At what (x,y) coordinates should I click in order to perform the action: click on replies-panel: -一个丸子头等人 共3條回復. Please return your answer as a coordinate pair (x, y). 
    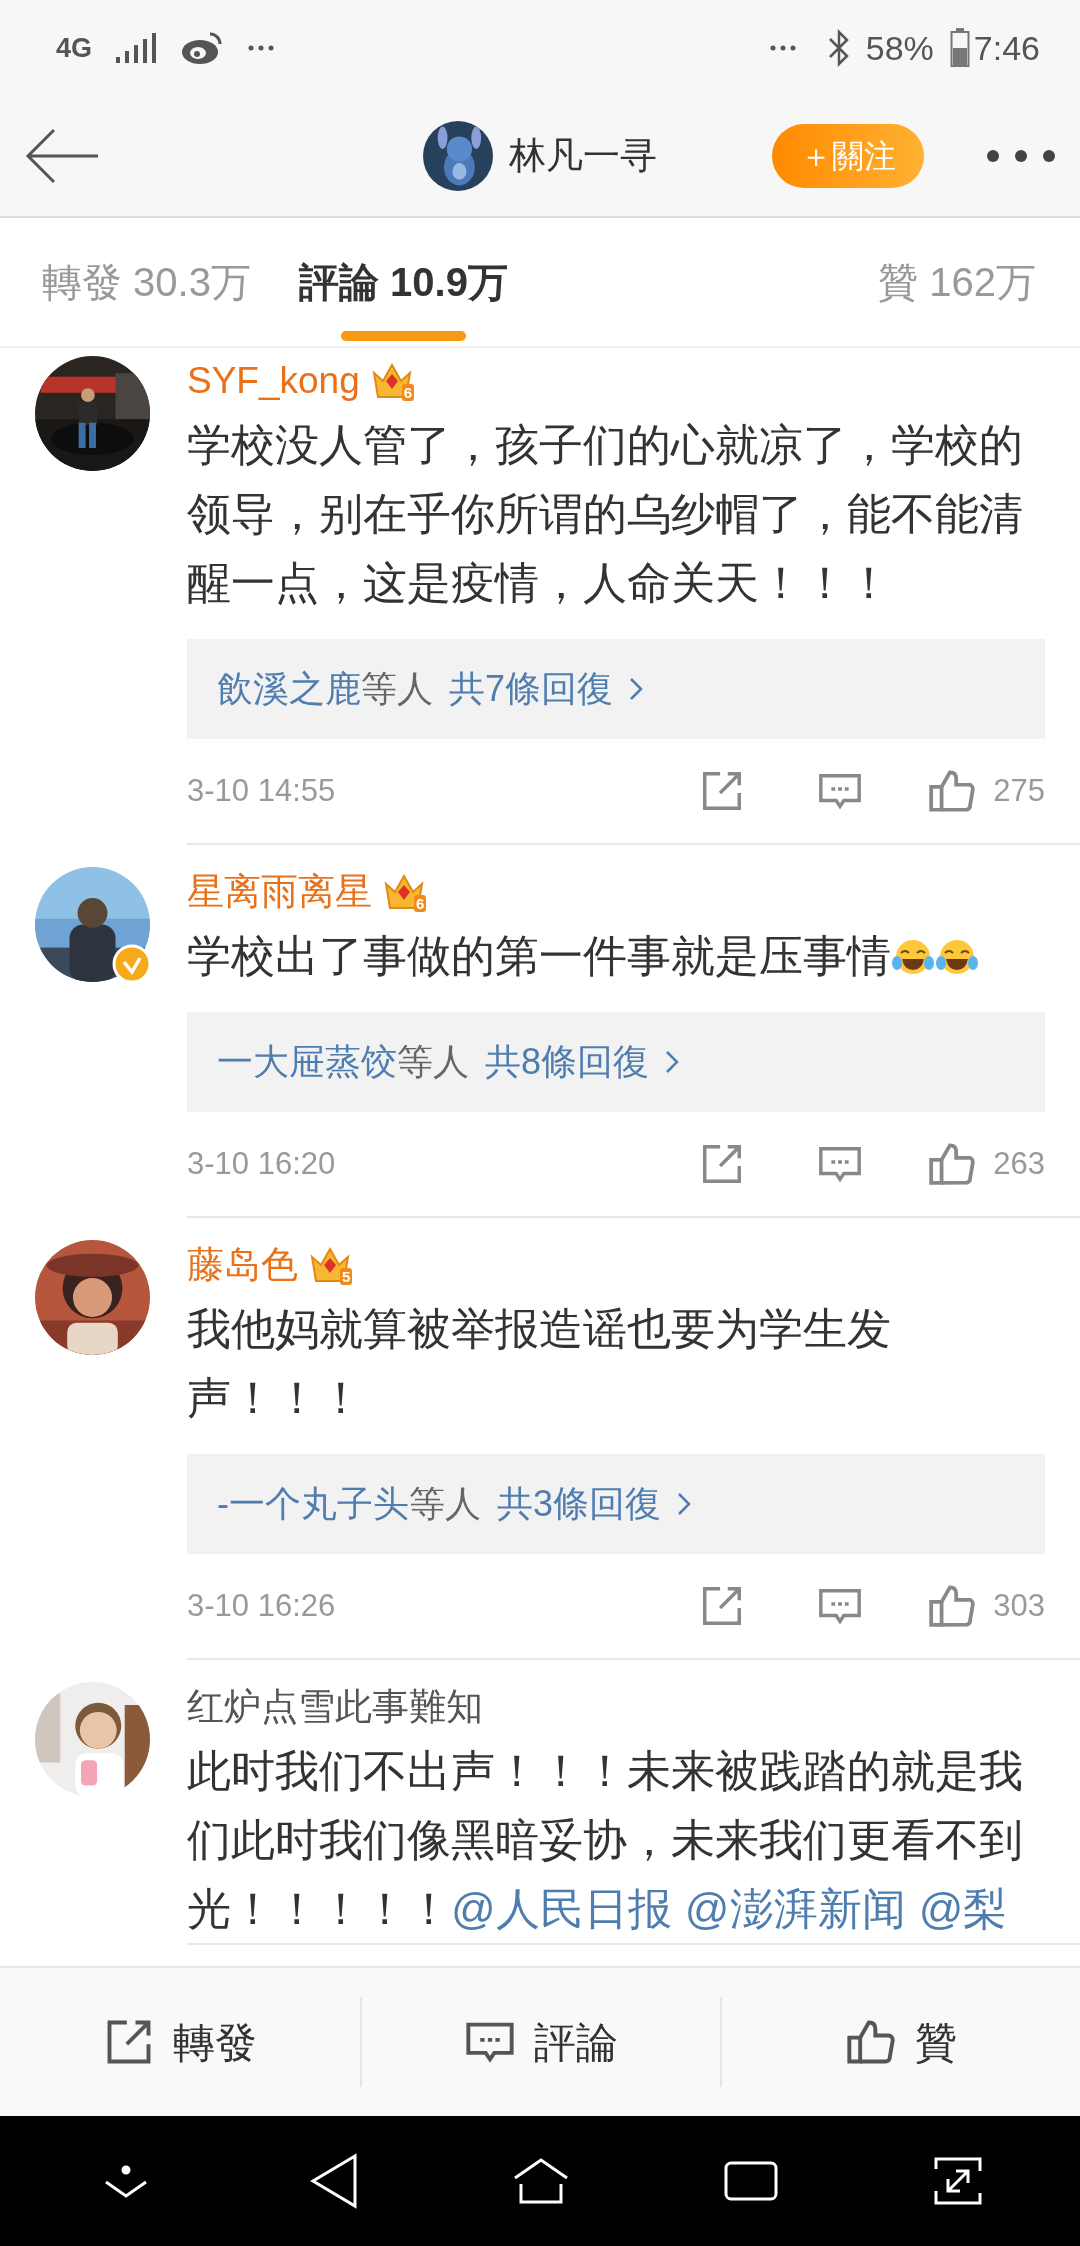
    Looking at the image, I should click on (616, 1504).